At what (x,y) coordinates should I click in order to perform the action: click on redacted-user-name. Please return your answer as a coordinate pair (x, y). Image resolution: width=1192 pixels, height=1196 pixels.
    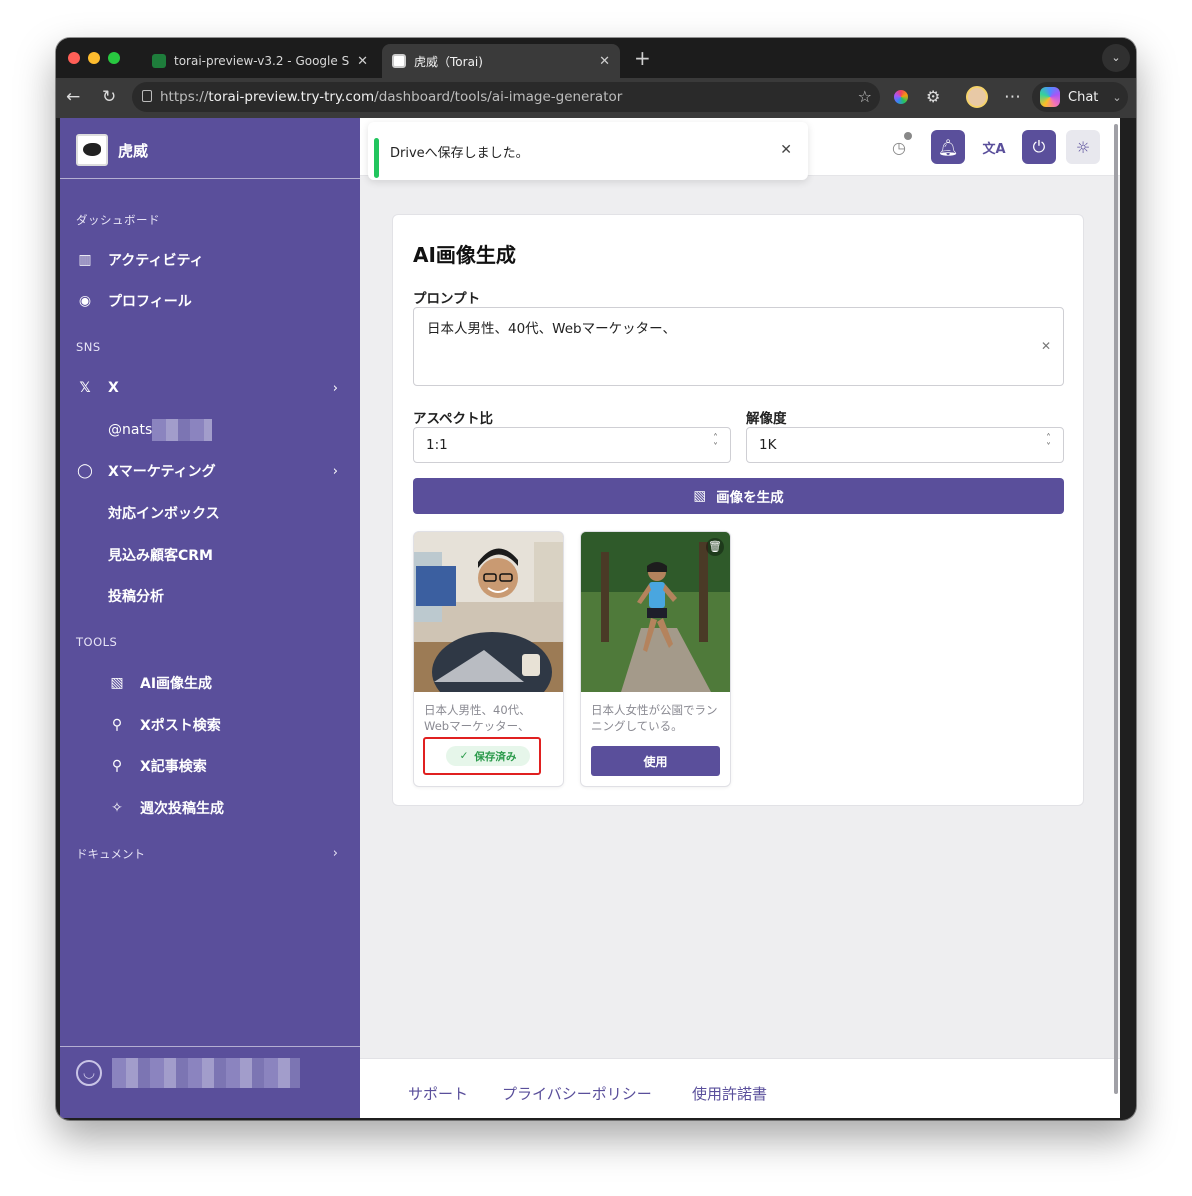
    Looking at the image, I should click on (206, 1073).